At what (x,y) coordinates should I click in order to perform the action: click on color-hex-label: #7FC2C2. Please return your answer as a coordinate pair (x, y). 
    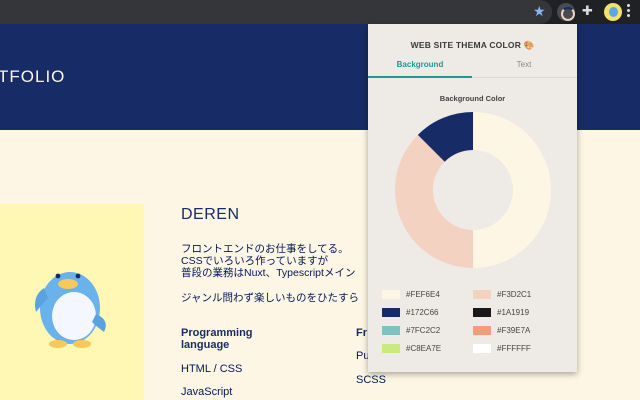
    Looking at the image, I should click on (423, 330).